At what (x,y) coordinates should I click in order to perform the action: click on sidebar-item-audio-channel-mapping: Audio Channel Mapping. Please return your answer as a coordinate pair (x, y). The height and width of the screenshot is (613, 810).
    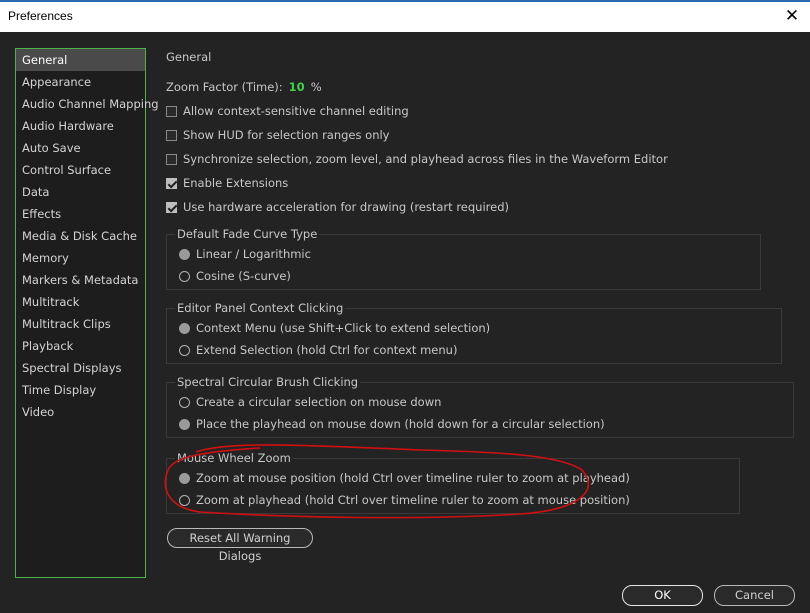
    Looking at the image, I should click on (87, 104).